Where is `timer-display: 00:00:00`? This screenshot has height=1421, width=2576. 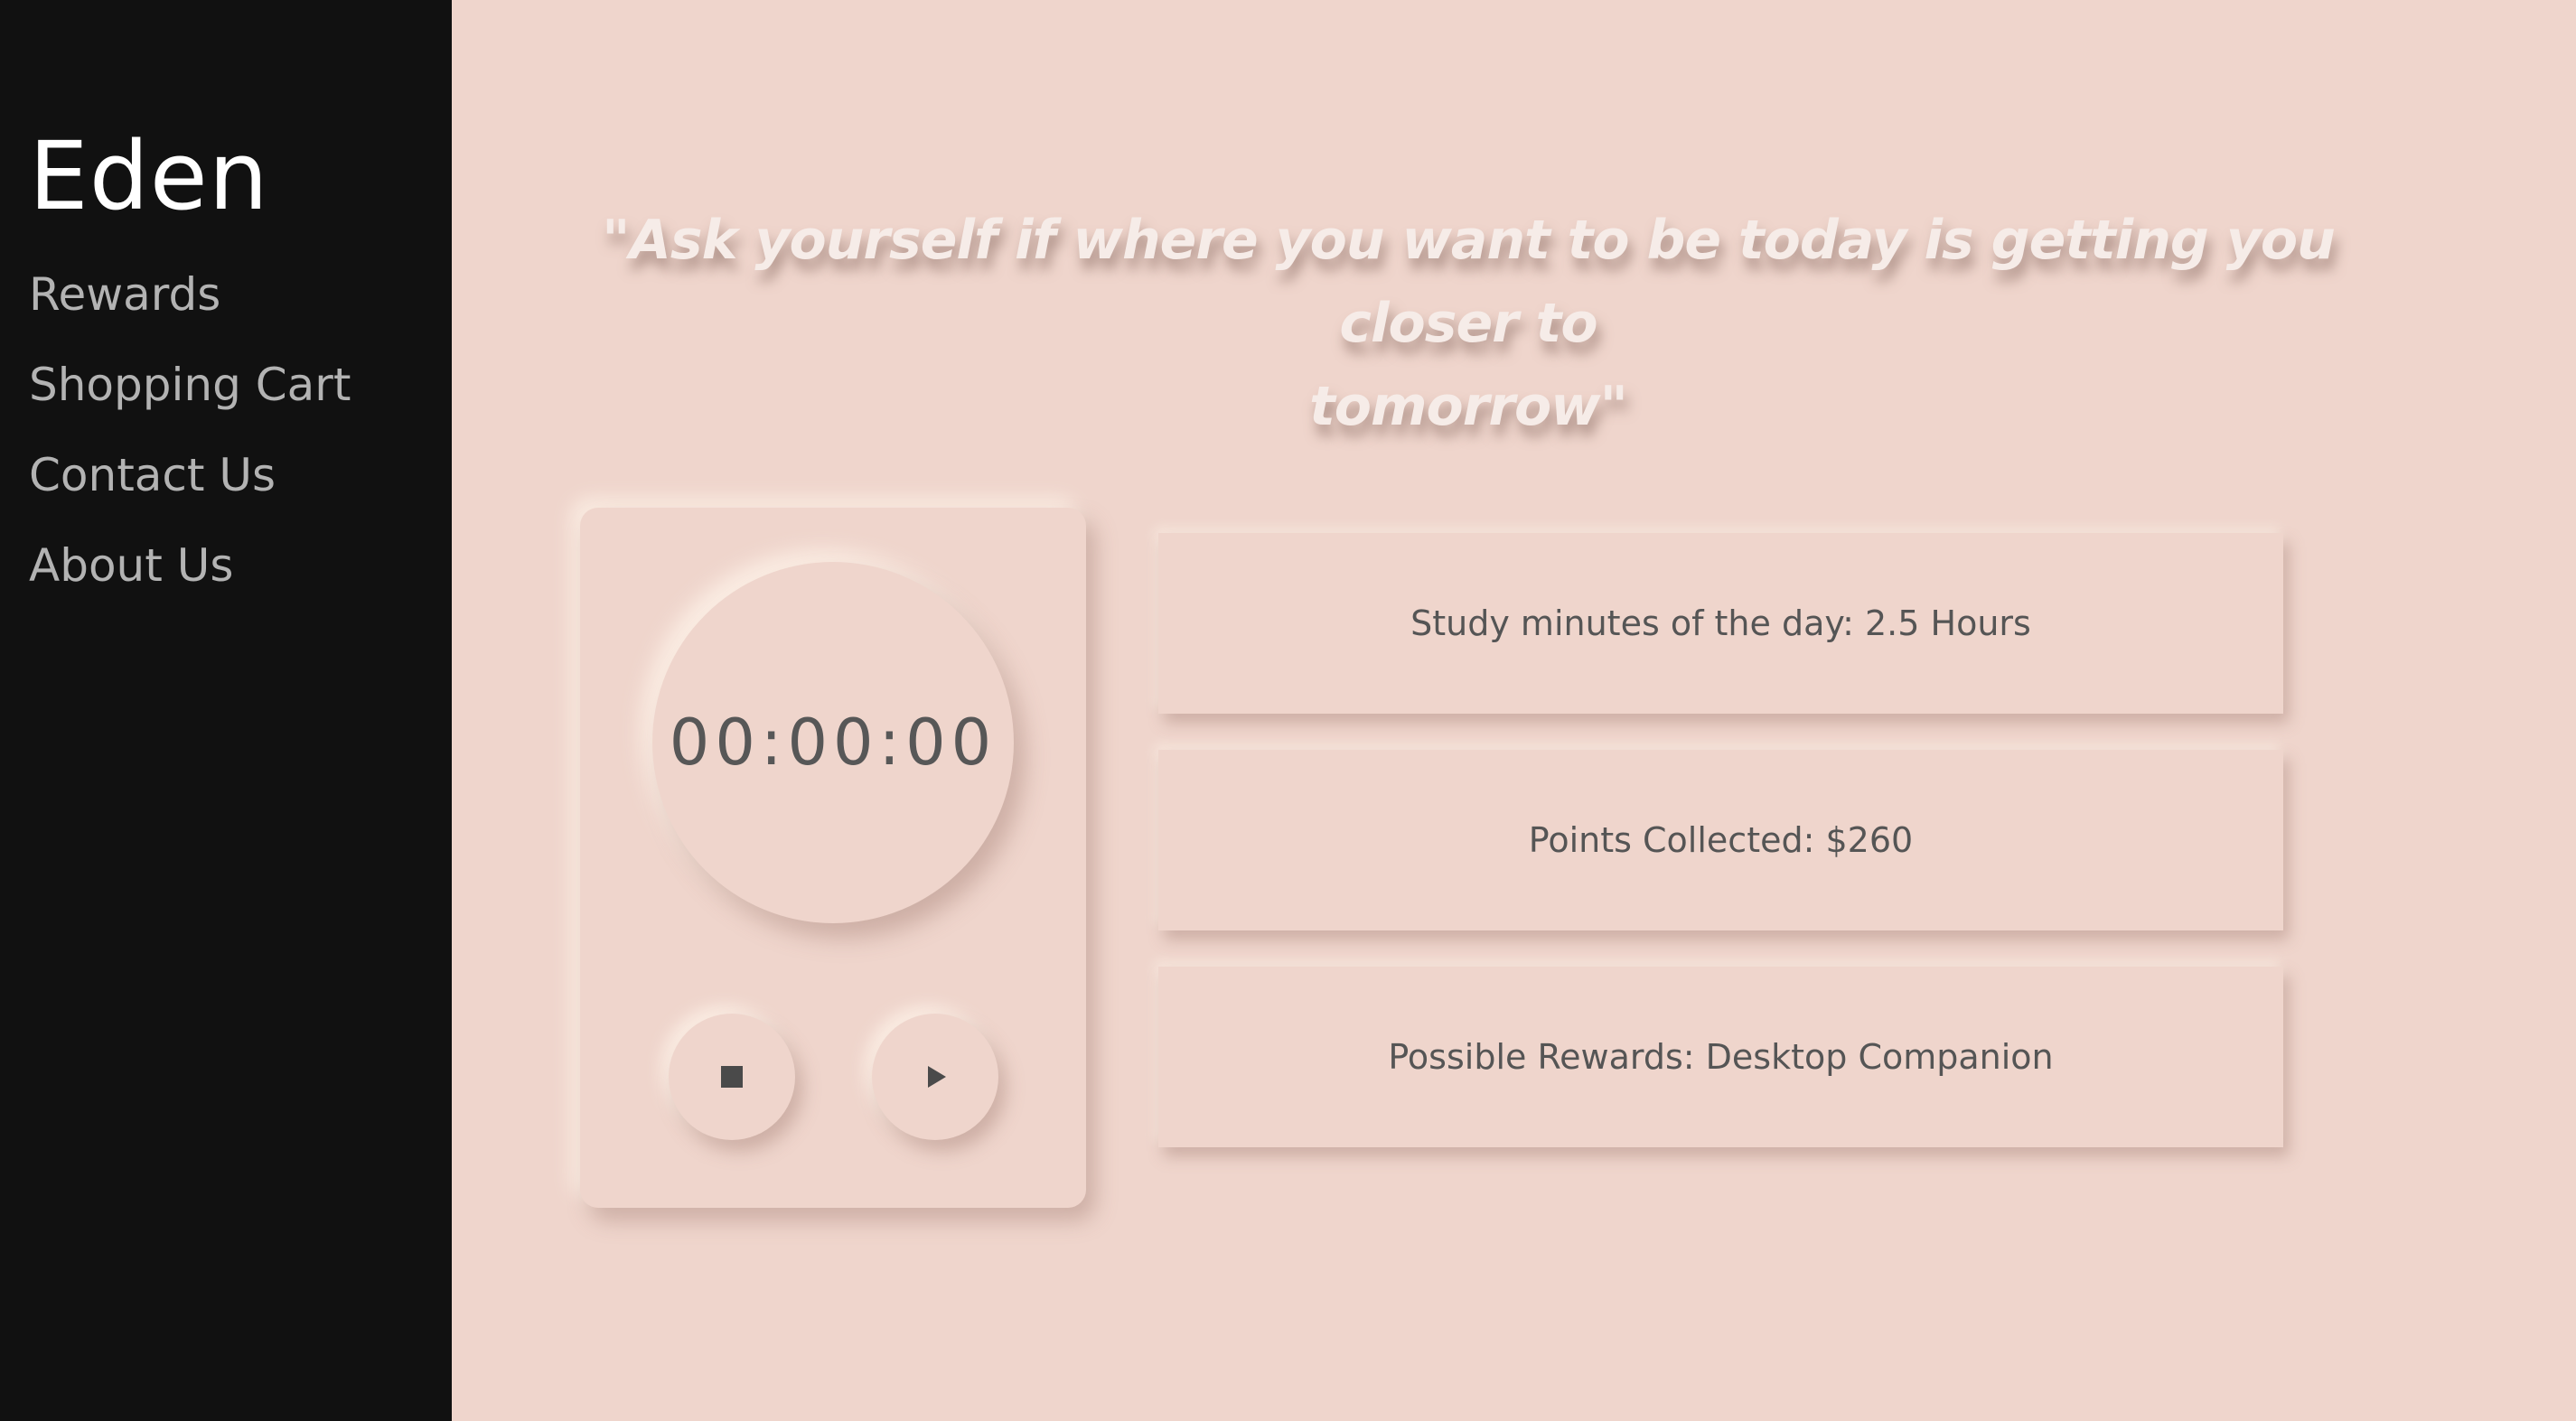
timer-display: 00:00:00 is located at coordinates (833, 743).